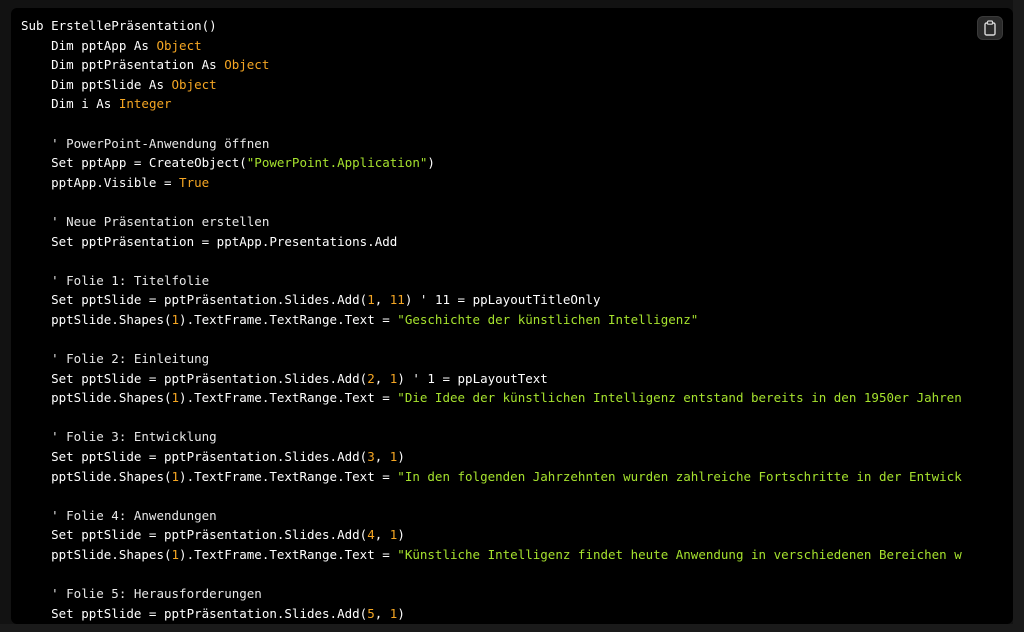 This screenshot has width=1024, height=632. I want to click on code-token: Dim pptPräsentation As, so click(123, 65).